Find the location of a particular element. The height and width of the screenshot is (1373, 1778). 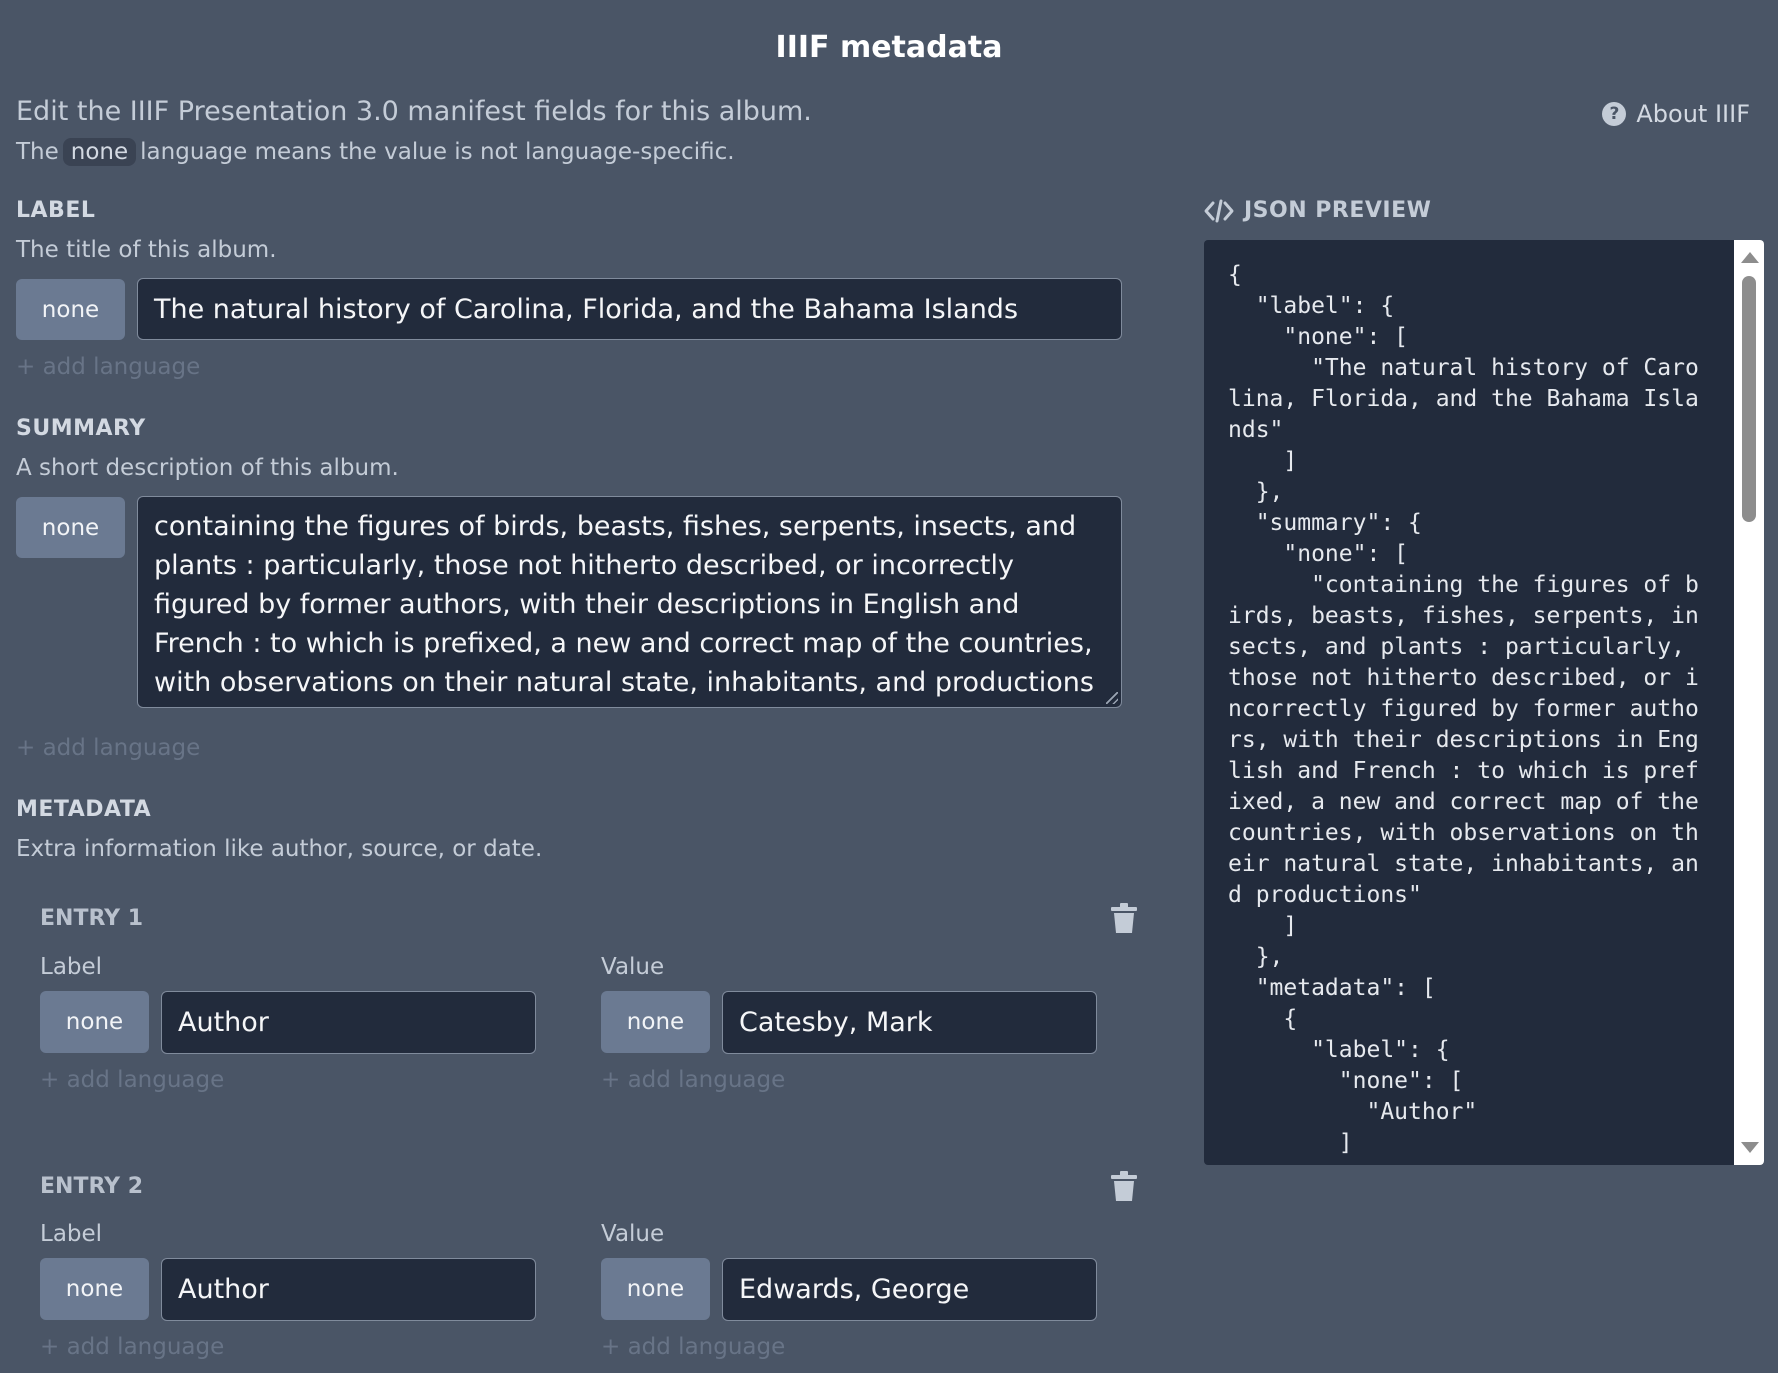

label-section-title: LABEL is located at coordinates (56, 210).